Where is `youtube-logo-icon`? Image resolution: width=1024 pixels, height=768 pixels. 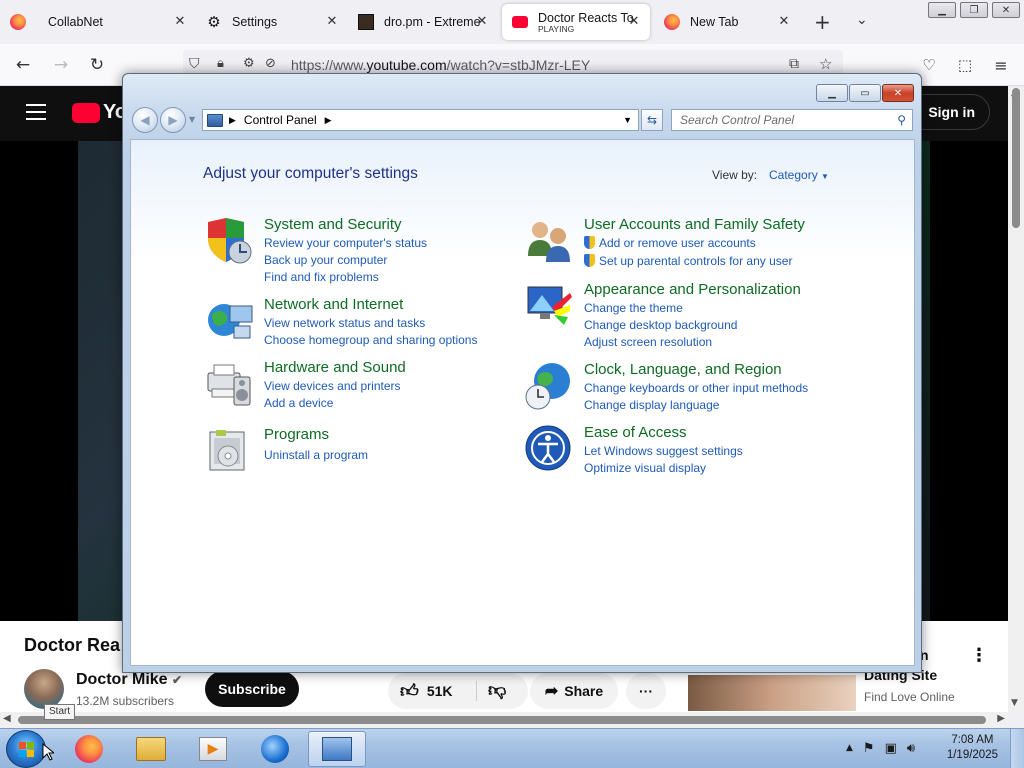
youtube-logo-icon is located at coordinates (86, 113).